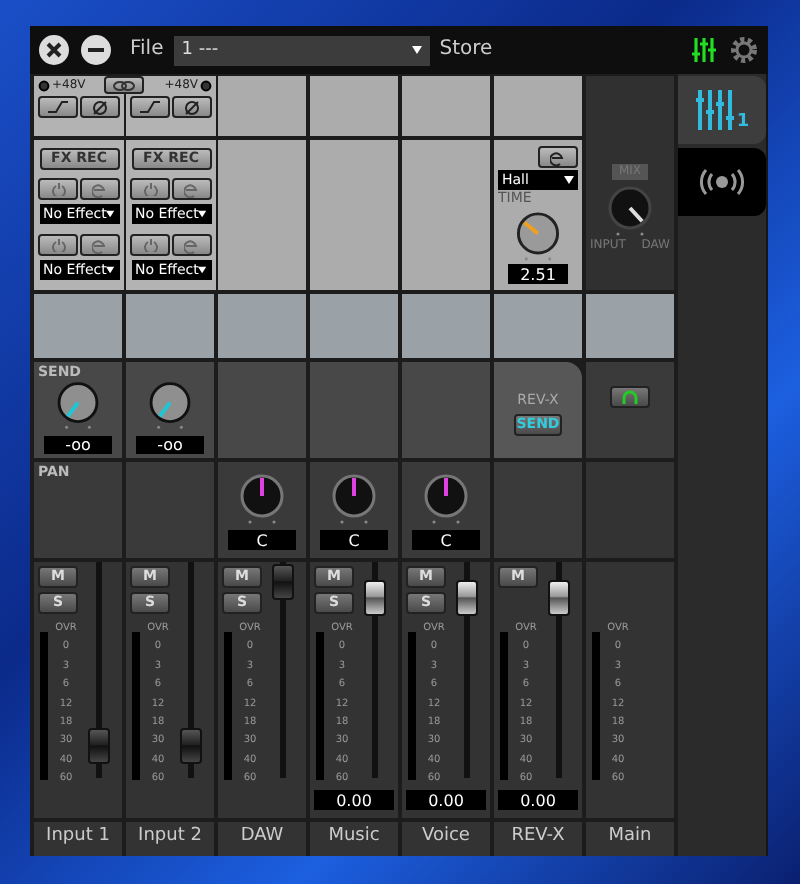 This screenshot has height=884, width=800. I want to click on headphone-button, so click(630, 397).